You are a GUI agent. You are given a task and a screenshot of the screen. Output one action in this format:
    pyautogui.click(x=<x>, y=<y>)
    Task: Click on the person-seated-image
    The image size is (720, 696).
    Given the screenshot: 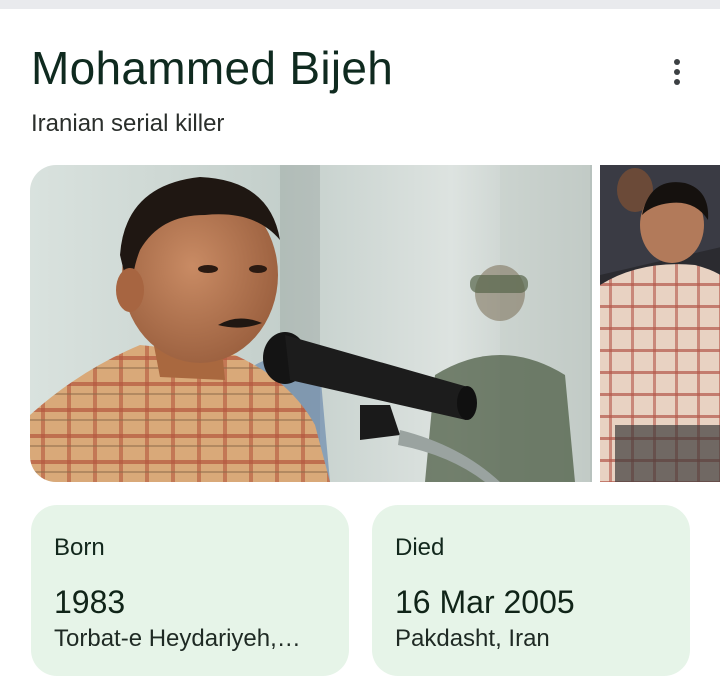 What is the action you would take?
    pyautogui.click(x=660, y=323)
    